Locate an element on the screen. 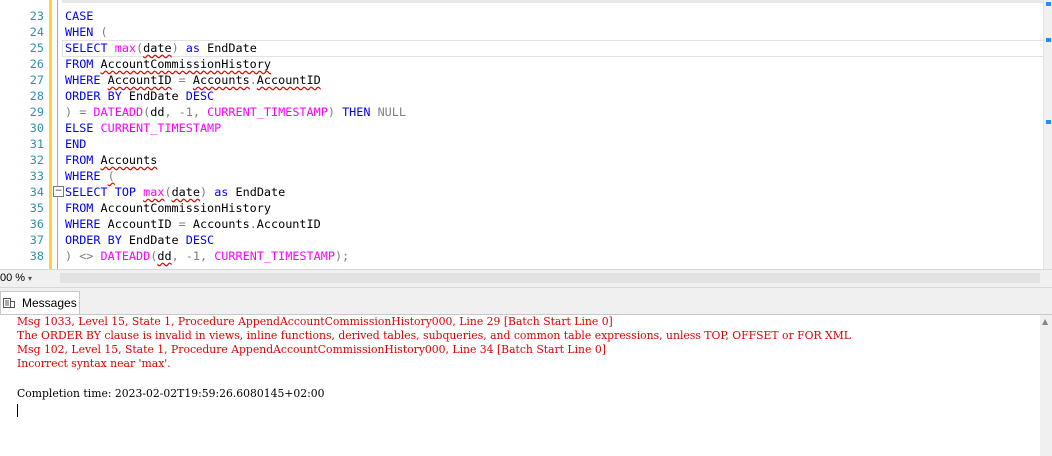 The image size is (1052, 456). code-token: , -1, is located at coordinates (193, 256).